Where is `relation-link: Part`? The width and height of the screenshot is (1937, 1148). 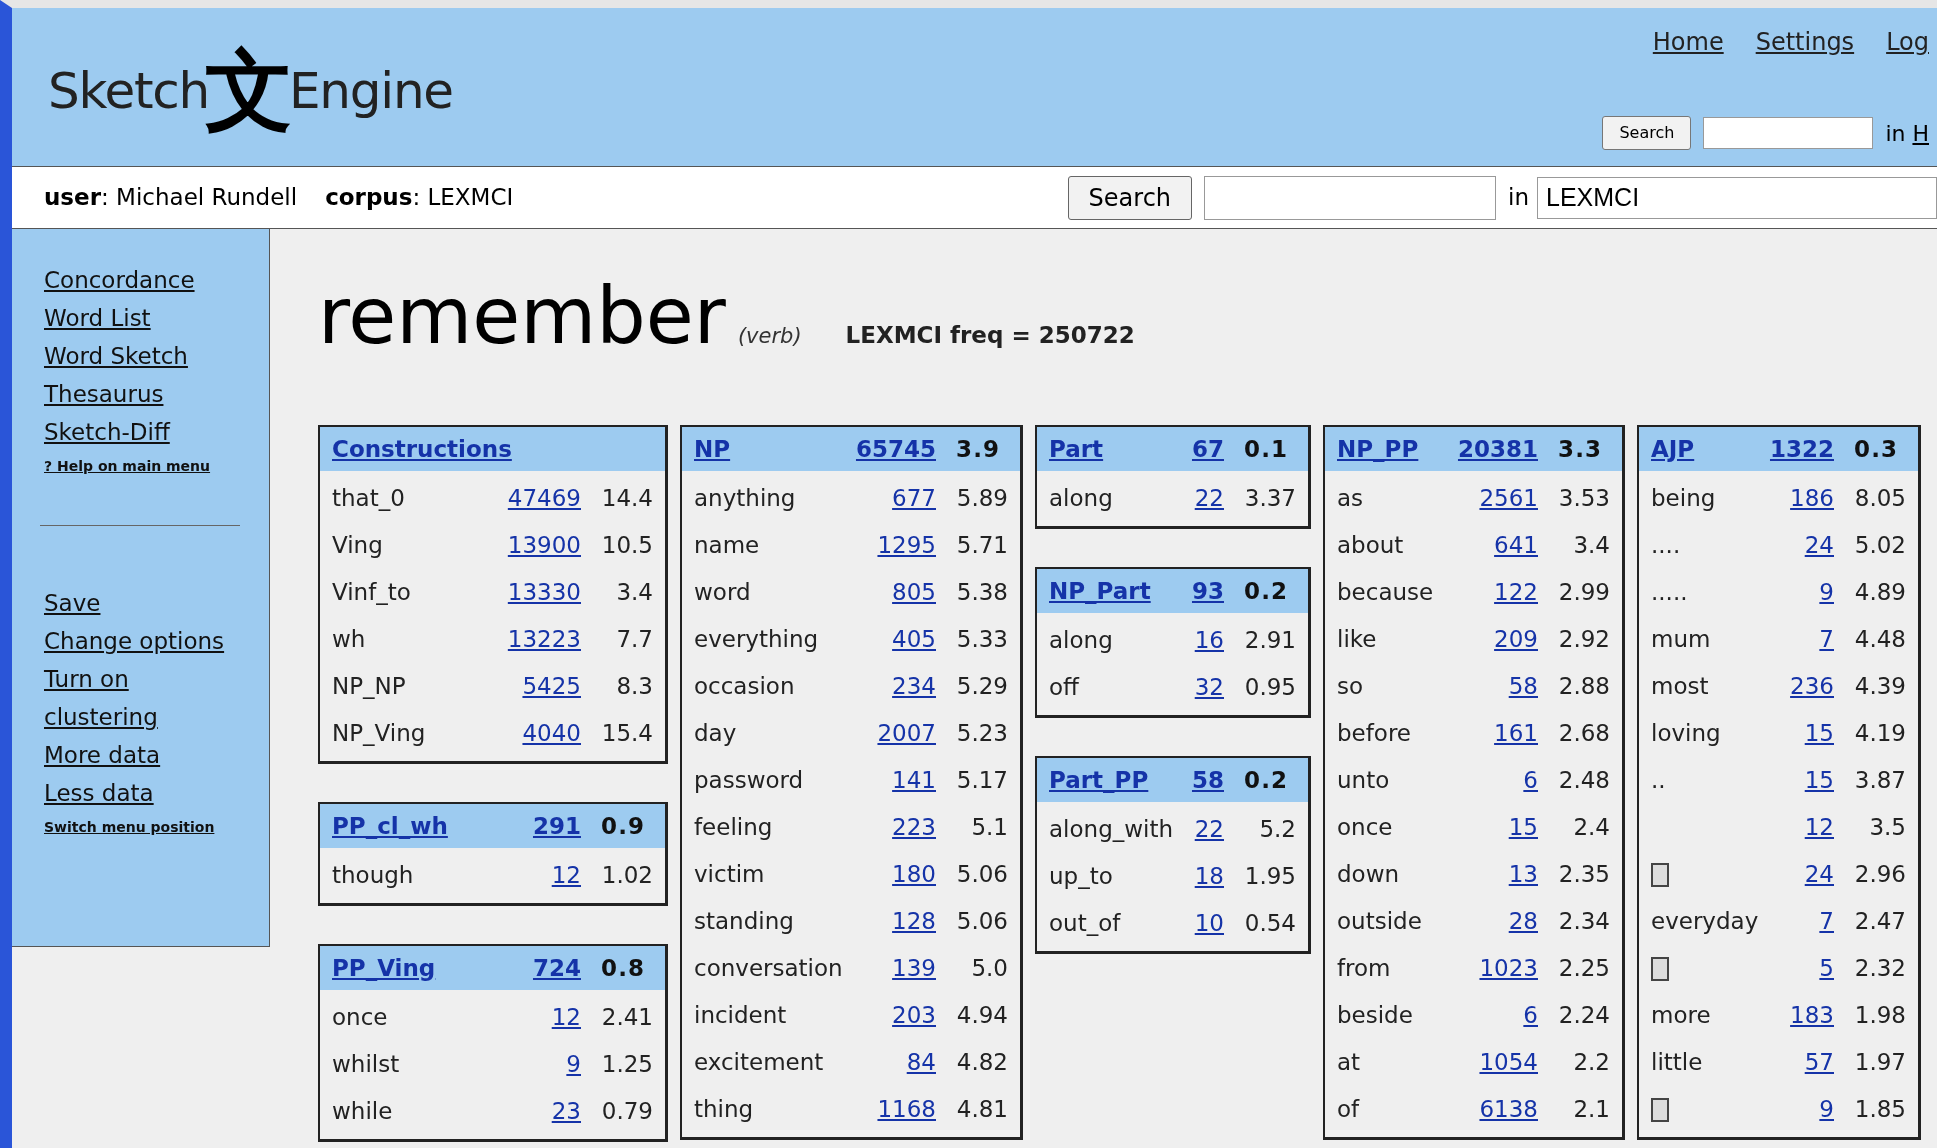
relation-link: Part is located at coordinates (1110, 449).